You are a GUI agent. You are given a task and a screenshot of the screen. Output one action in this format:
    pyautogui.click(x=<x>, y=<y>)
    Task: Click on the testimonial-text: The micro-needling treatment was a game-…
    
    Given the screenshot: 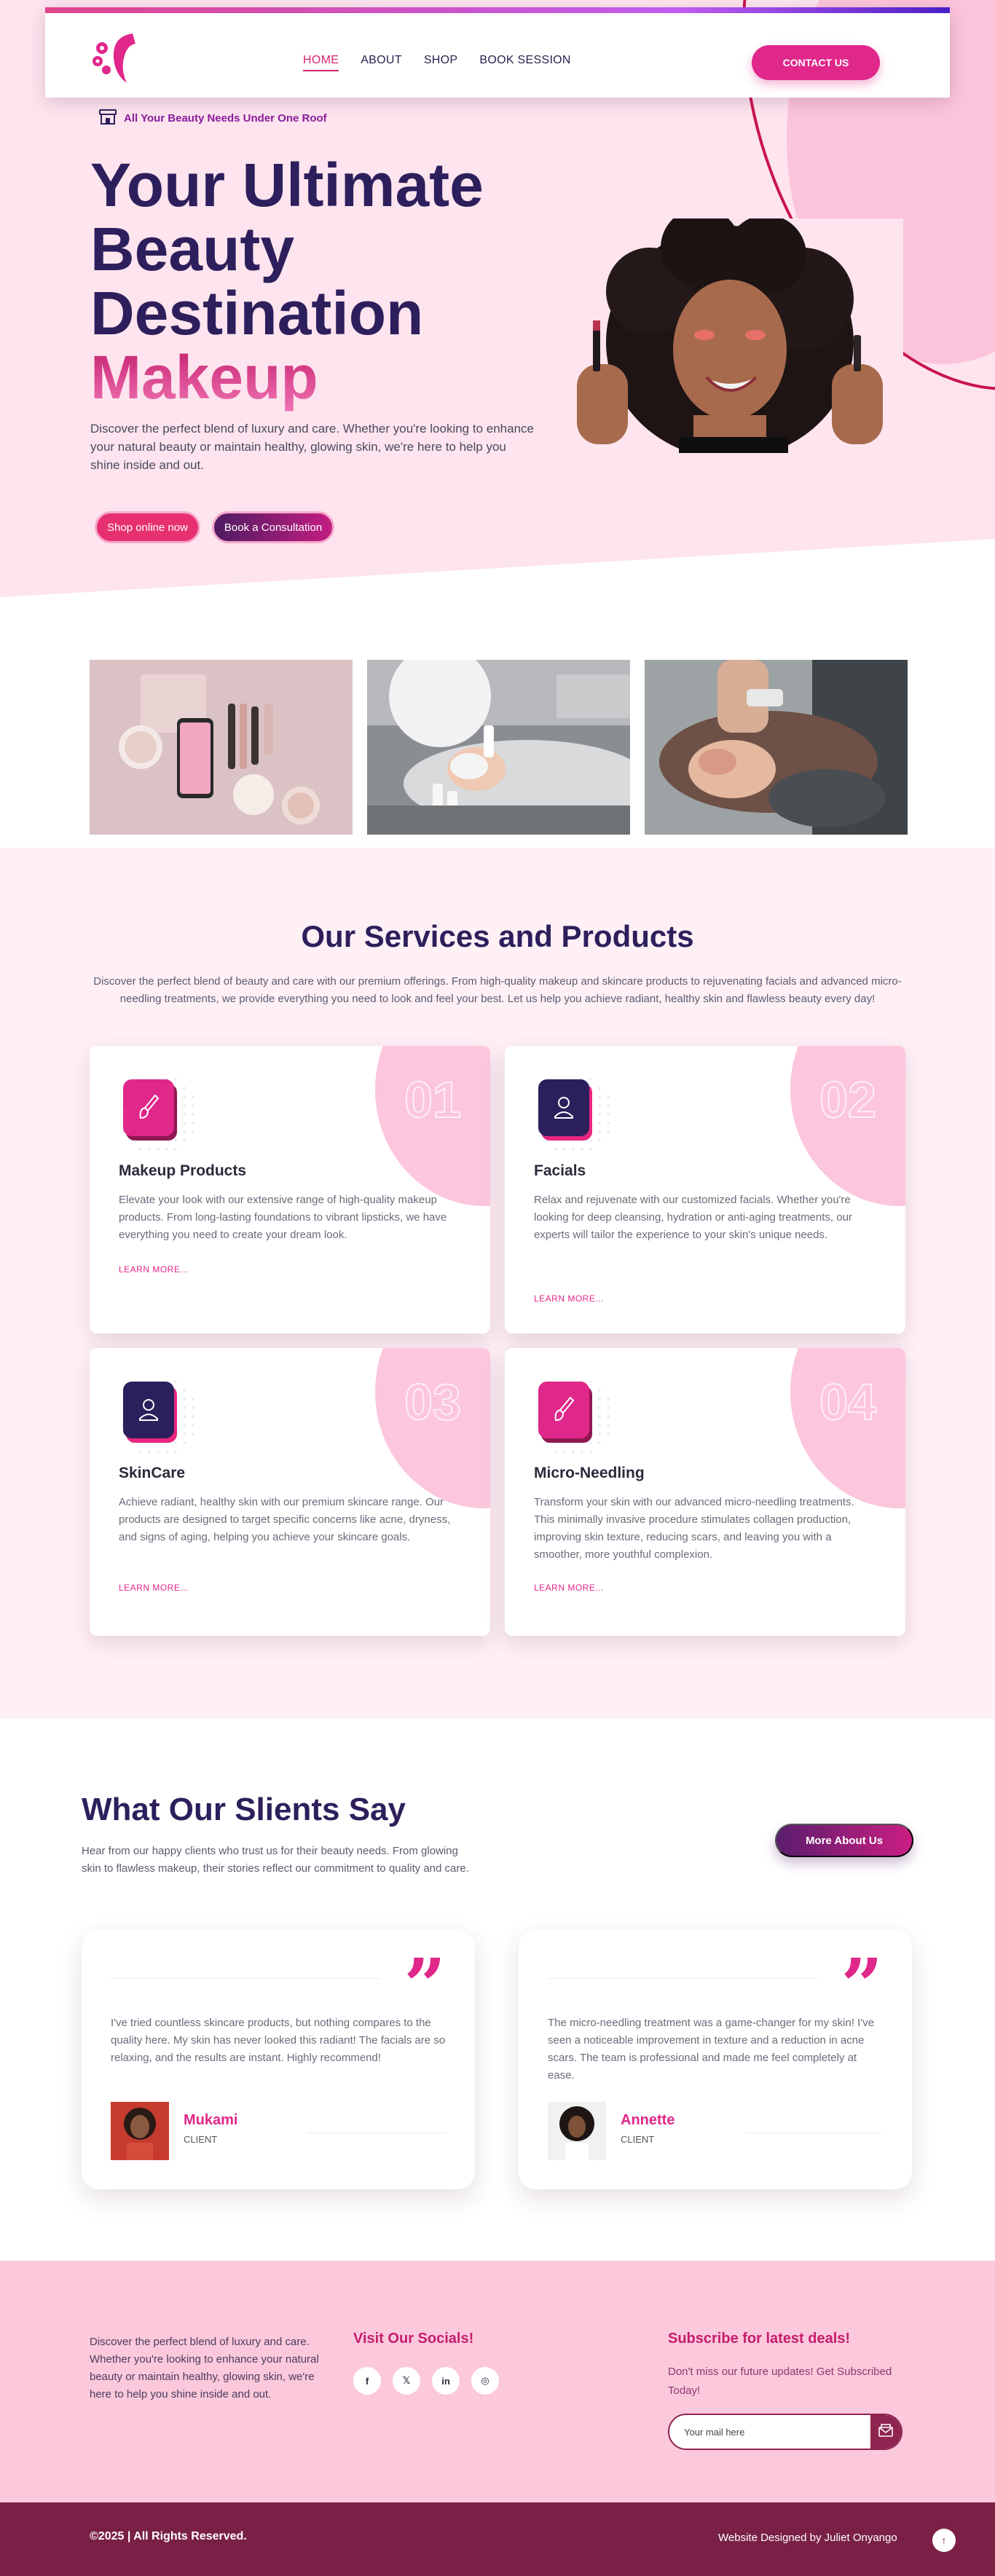 What is the action you would take?
    pyautogui.click(x=711, y=2049)
    